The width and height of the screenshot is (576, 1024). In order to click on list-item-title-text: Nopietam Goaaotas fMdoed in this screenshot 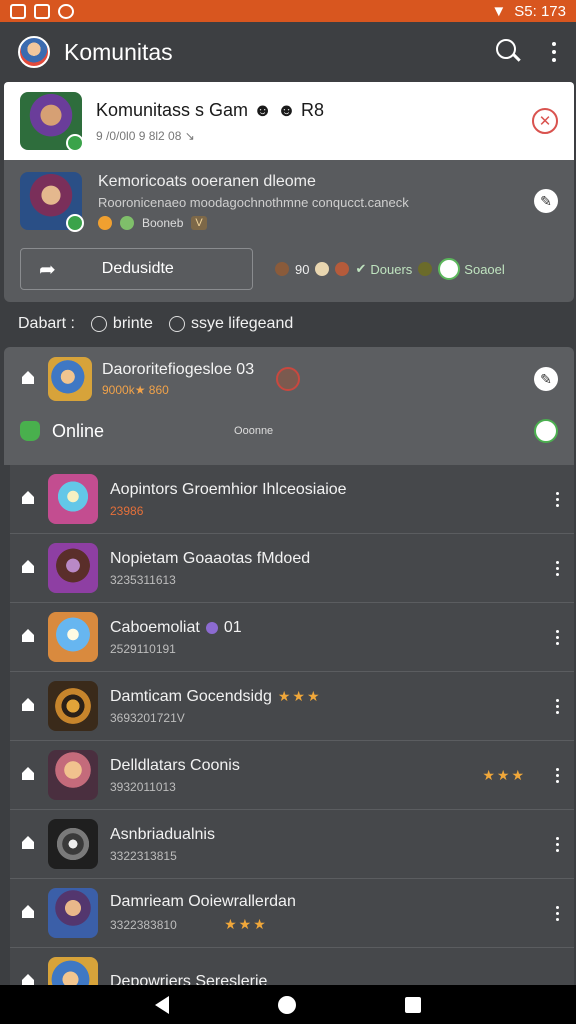, I will do `click(210, 558)`.